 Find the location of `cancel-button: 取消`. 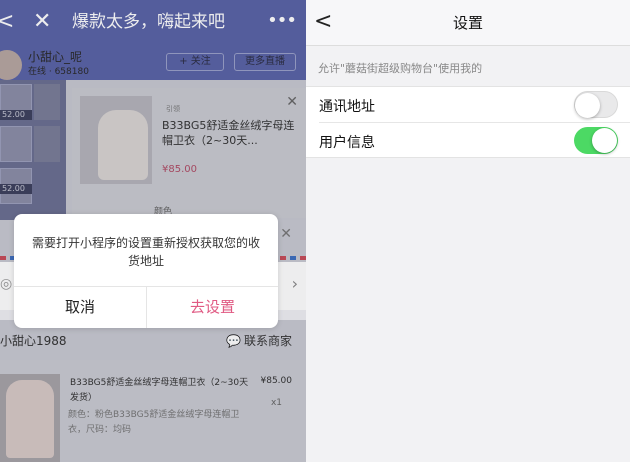

cancel-button: 取消 is located at coordinates (80, 307).